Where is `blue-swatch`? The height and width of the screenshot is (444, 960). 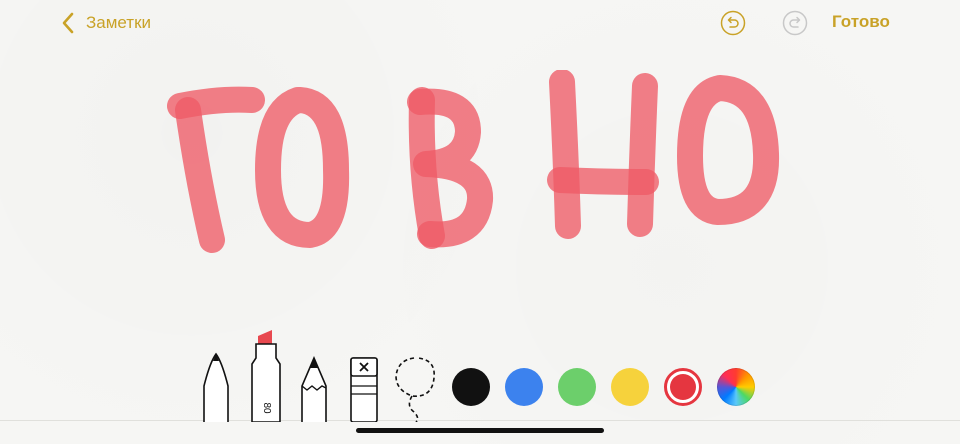
blue-swatch is located at coordinates (524, 387).